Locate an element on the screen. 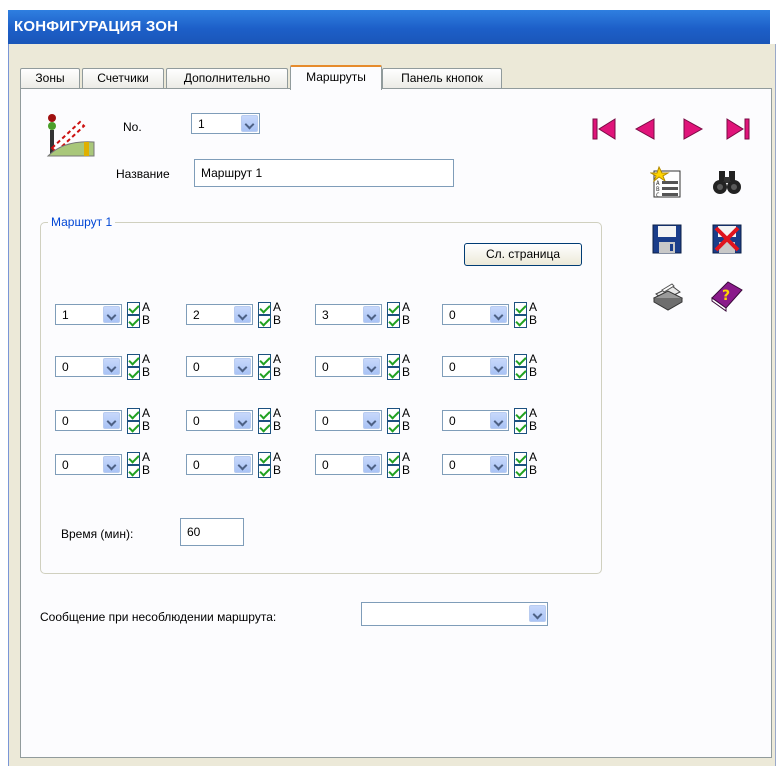 The height and width of the screenshot is (771, 778). tab-zones: Зоны is located at coordinates (50, 78).